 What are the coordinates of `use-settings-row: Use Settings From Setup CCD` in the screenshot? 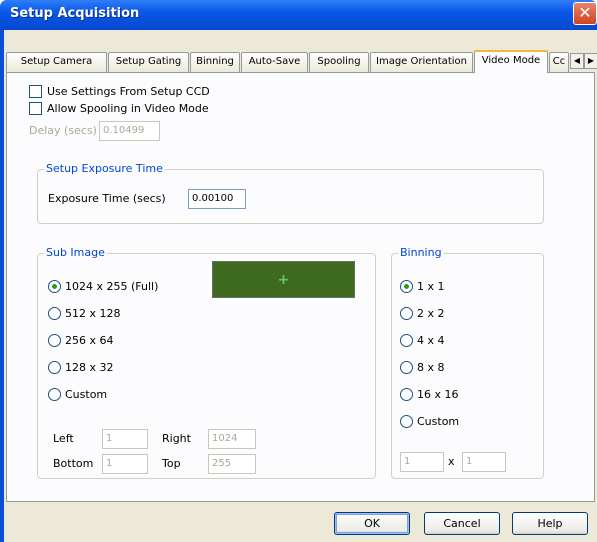 It's located at (119, 91).